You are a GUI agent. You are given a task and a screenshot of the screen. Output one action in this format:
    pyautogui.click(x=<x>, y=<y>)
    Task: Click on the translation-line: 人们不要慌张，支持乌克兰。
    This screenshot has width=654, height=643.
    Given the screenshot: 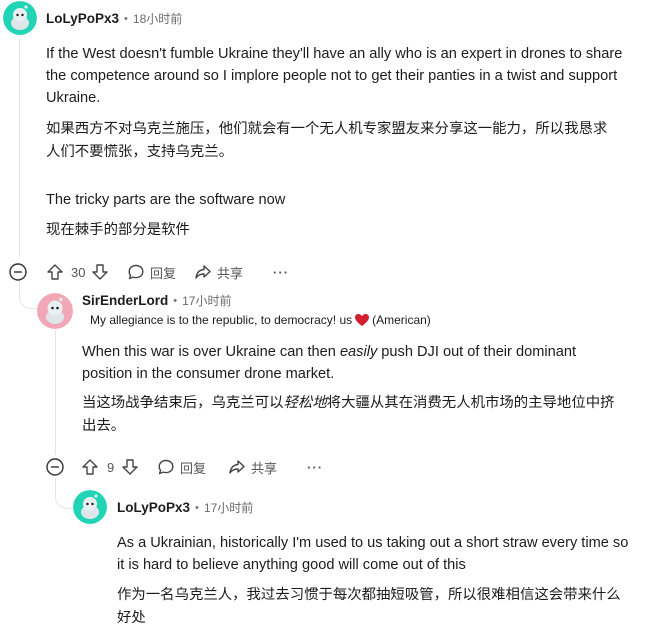 What is the action you would take?
    pyautogui.click(x=140, y=152)
    